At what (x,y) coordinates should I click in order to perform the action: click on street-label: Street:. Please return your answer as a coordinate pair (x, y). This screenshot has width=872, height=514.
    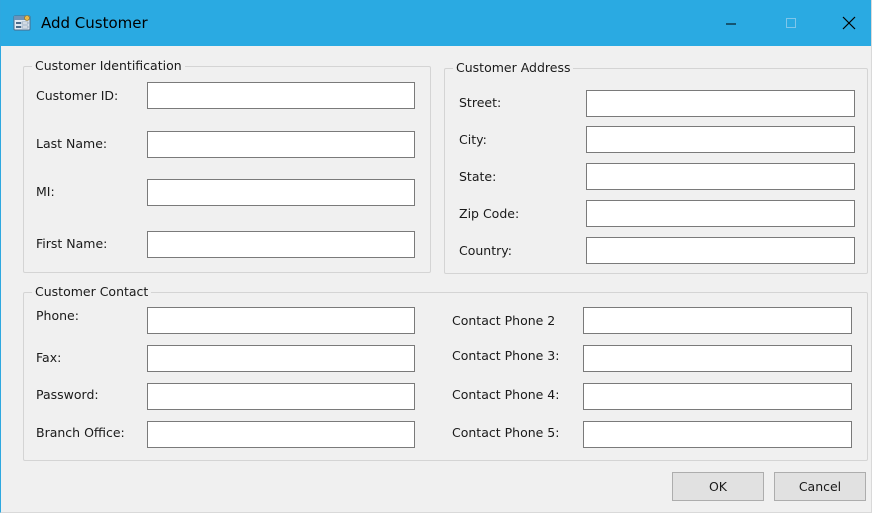
    Looking at the image, I should click on (480, 102).